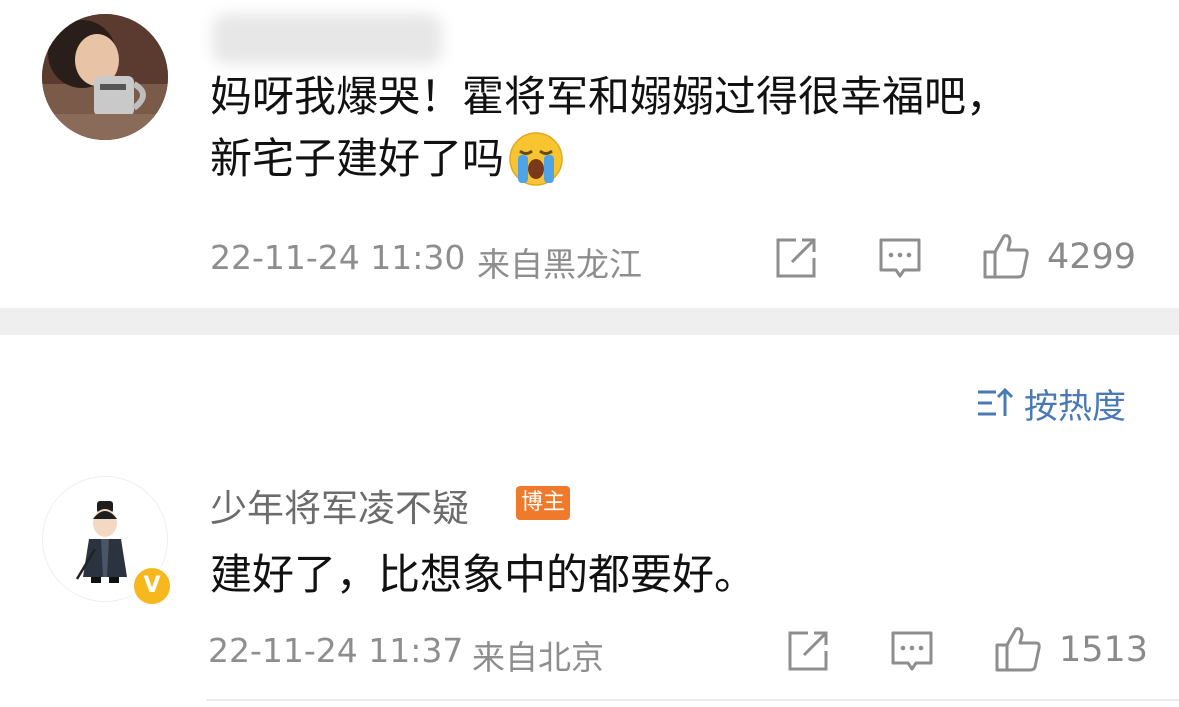 The height and width of the screenshot is (707, 1179). What do you see at coordinates (559, 264) in the screenshot?
I see `comment-location: 来自黑龙江` at bounding box center [559, 264].